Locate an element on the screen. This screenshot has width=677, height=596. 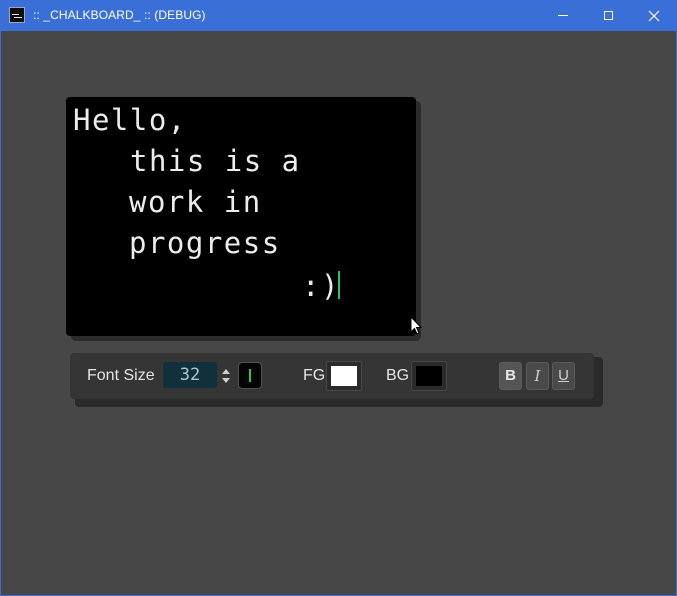
minimize-button is located at coordinates (563, 15).